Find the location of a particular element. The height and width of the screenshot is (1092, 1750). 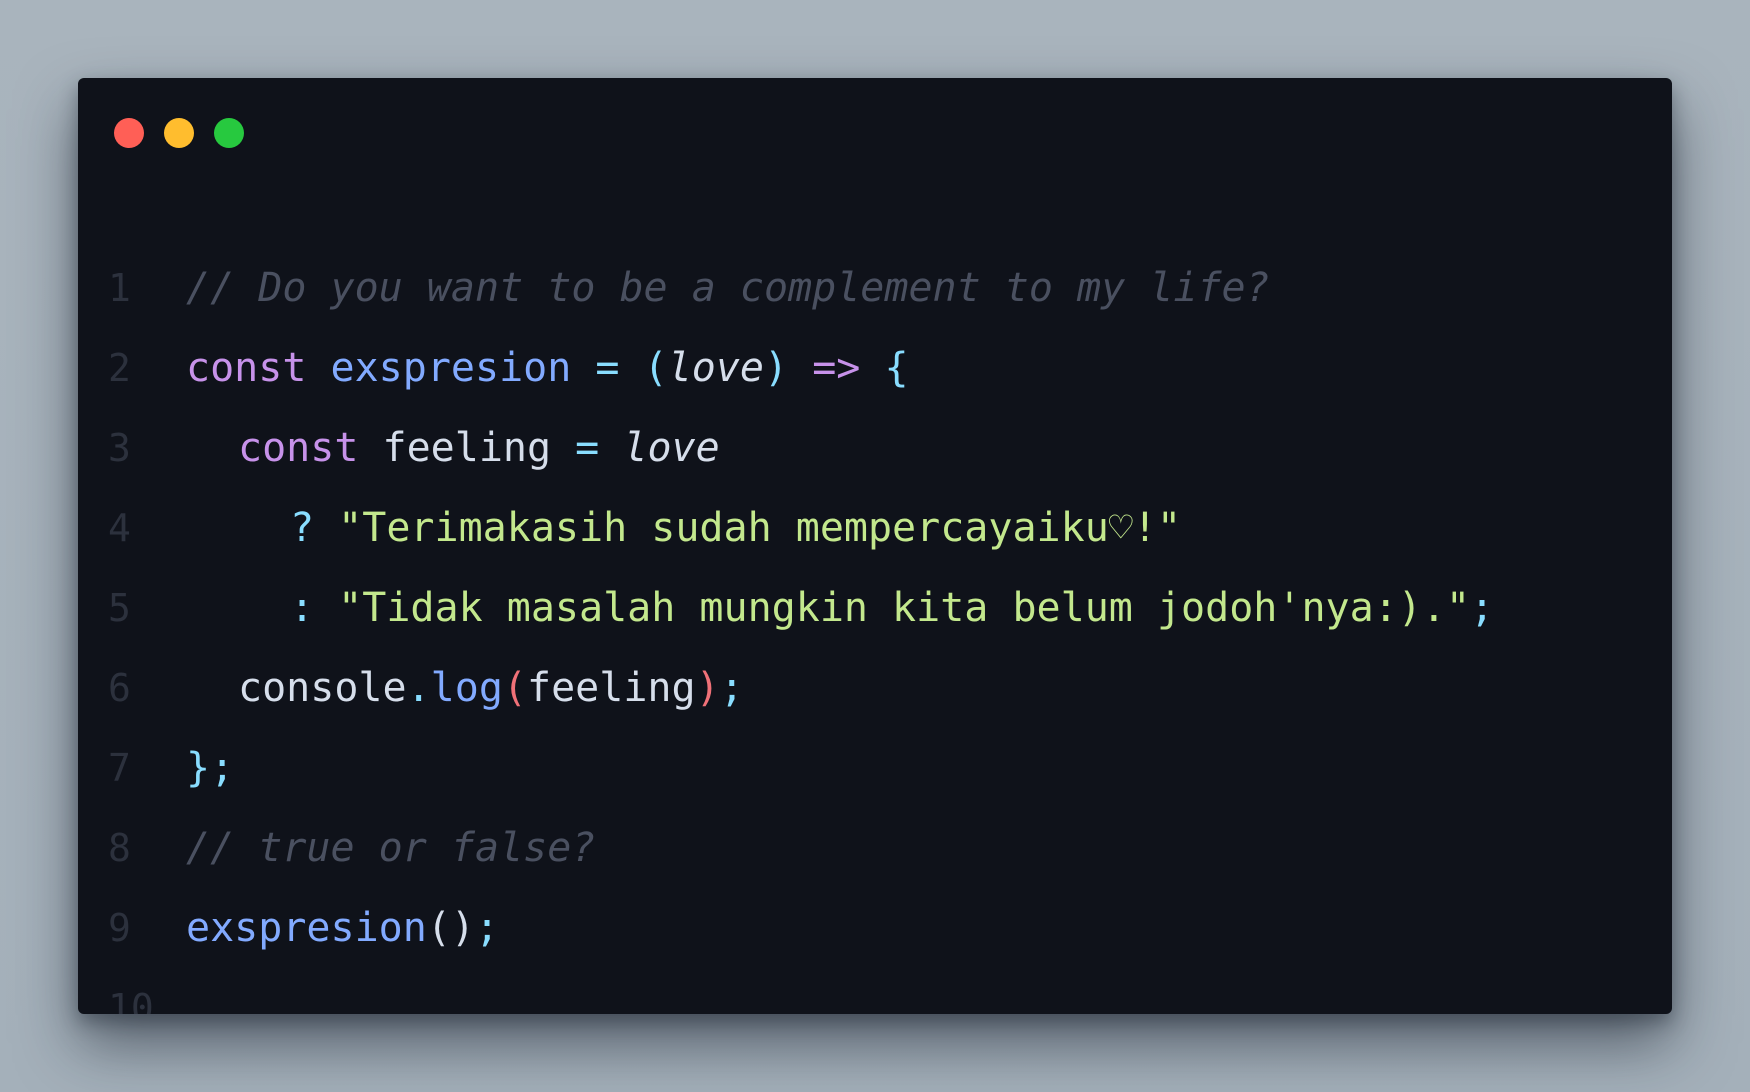

code-text: }; is located at coordinates (210, 768).